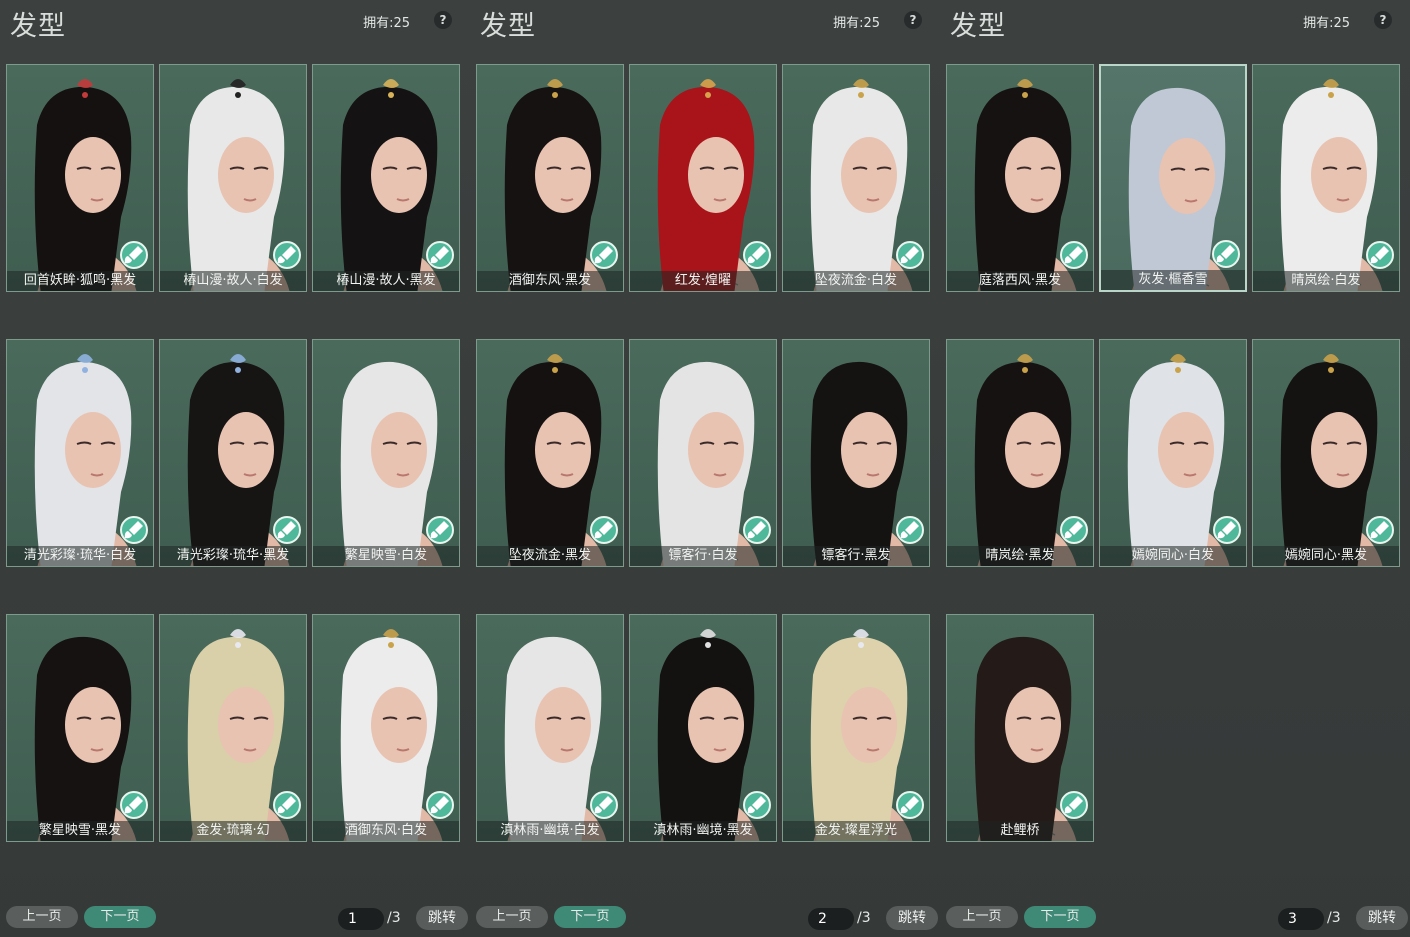 The image size is (1410, 937). Describe the element at coordinates (233, 556) in the screenshot. I see `hairstyle-name: 清光彩璨·琉华·黑发` at that location.